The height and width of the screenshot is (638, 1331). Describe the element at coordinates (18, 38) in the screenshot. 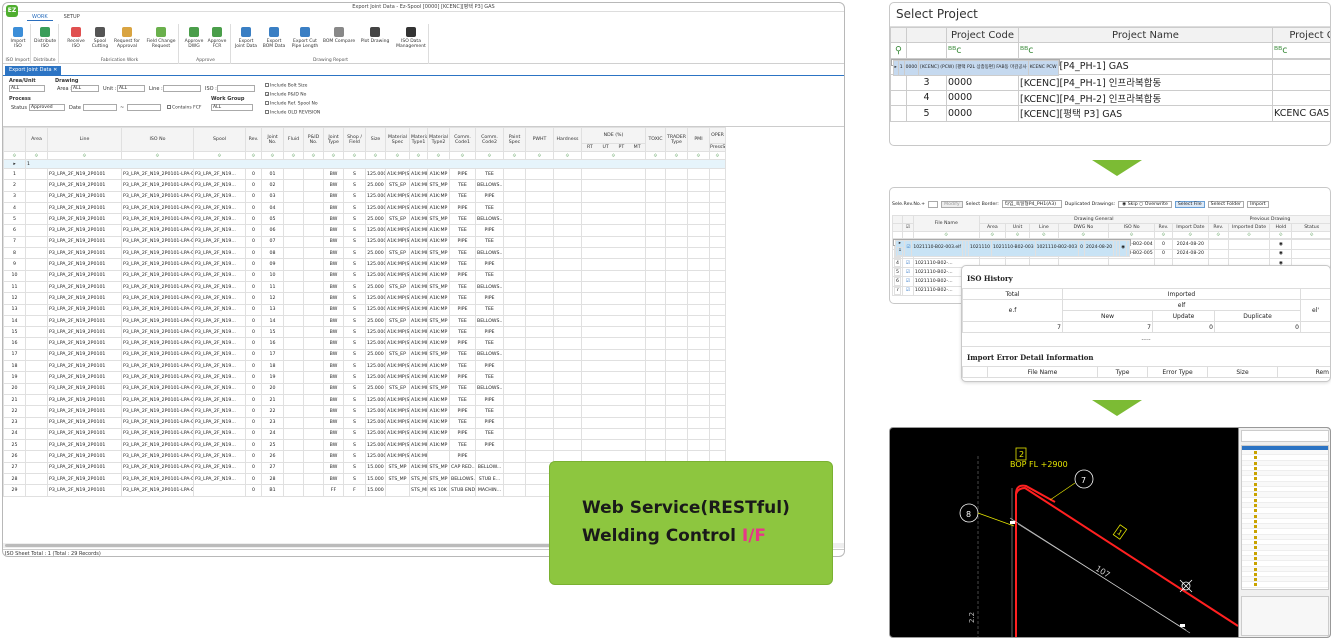

I see `import-iso-button: Import ISO` at that location.